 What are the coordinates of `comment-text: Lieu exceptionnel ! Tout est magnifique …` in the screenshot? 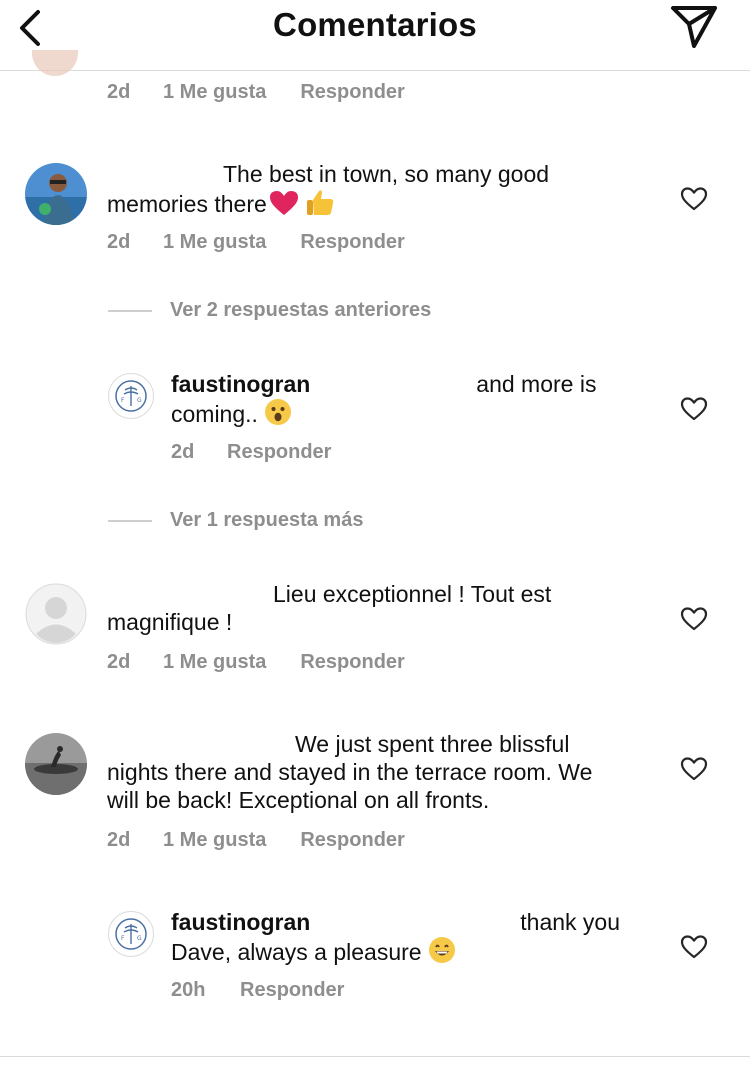 It's located at (329, 608).